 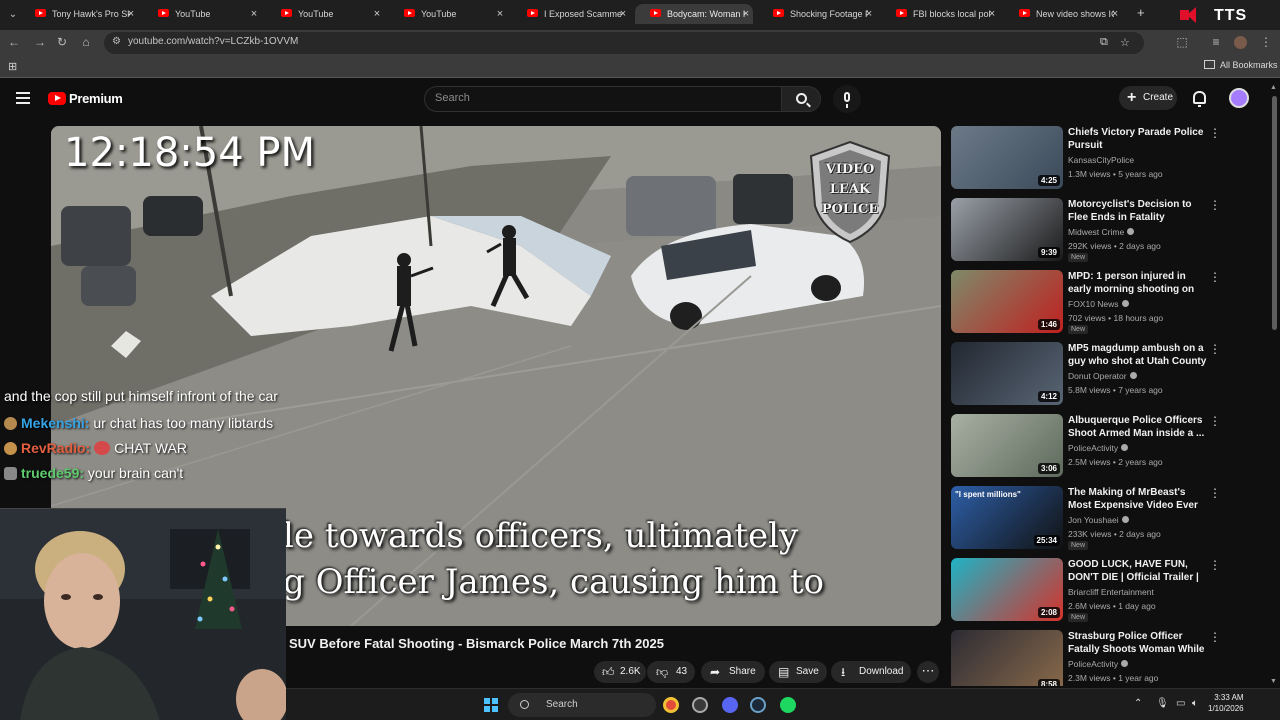 I want to click on browser-tab: Shocking Footage Fr ×, so click(x=817, y=14).